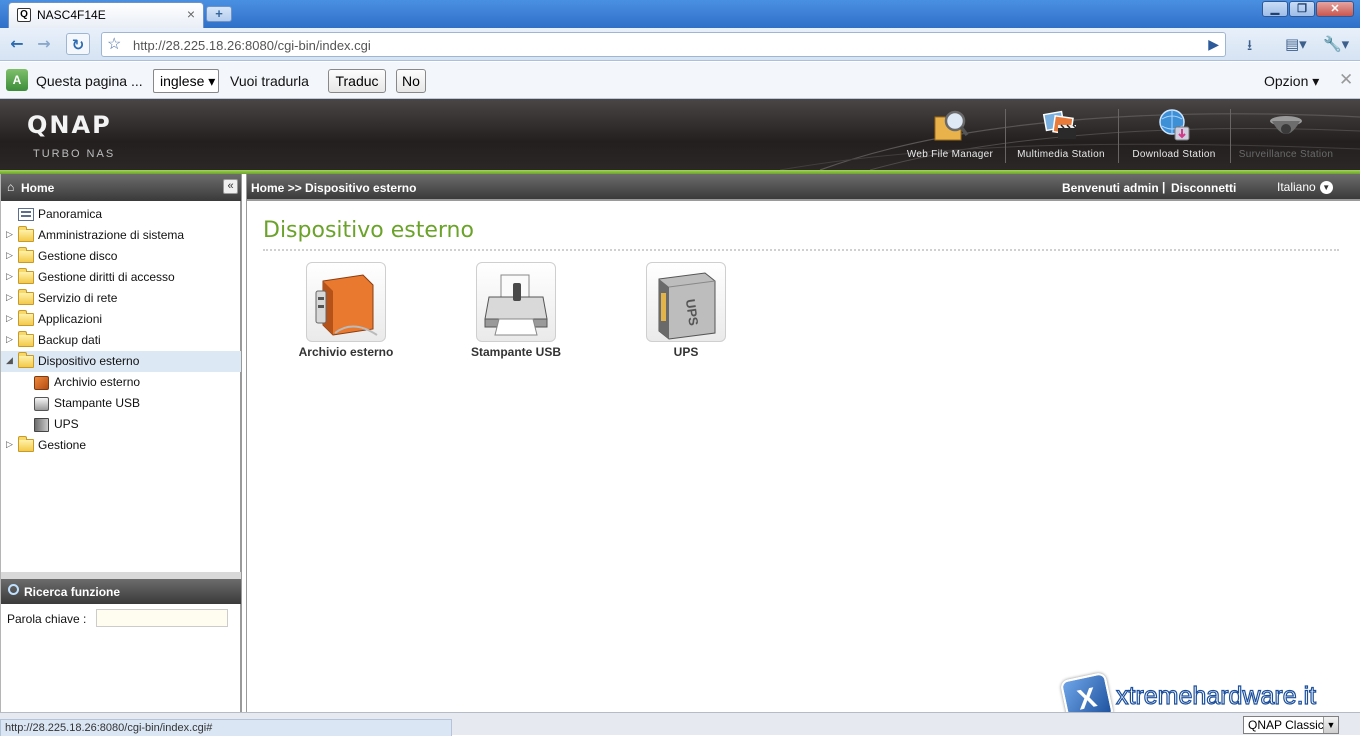 The image size is (1360, 736). Describe the element at coordinates (121, 642) in the screenshot. I see `function-search-panel: Ricerca funzione Parola chiave :` at that location.